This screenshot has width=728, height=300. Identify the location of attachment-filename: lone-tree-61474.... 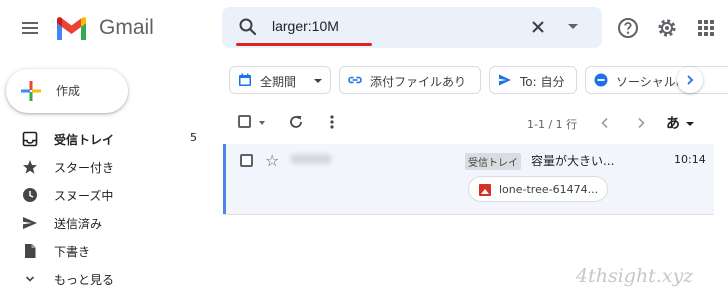
(549, 189).